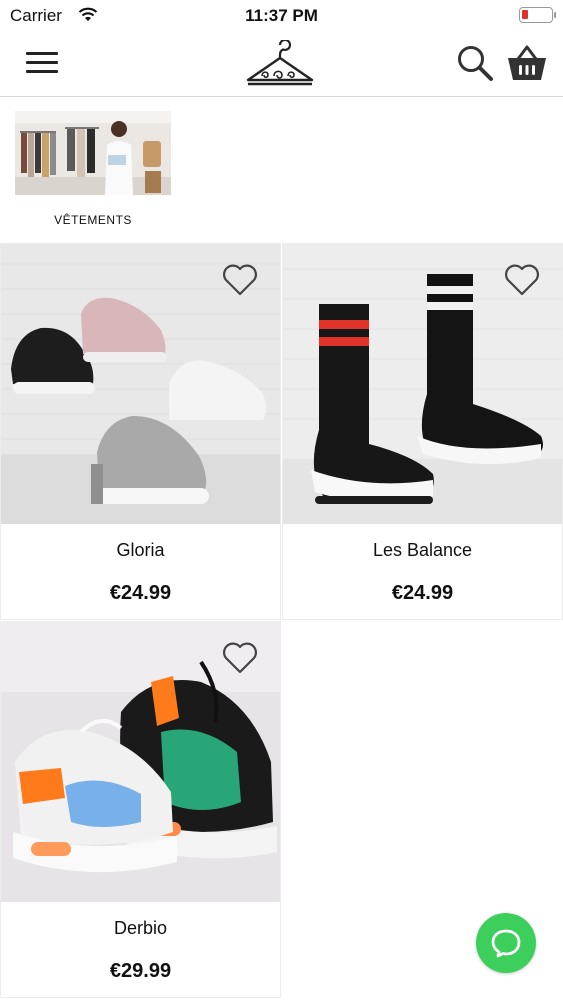 This screenshot has height=1000, width=563. I want to click on nav-bar, so click(281, 64).